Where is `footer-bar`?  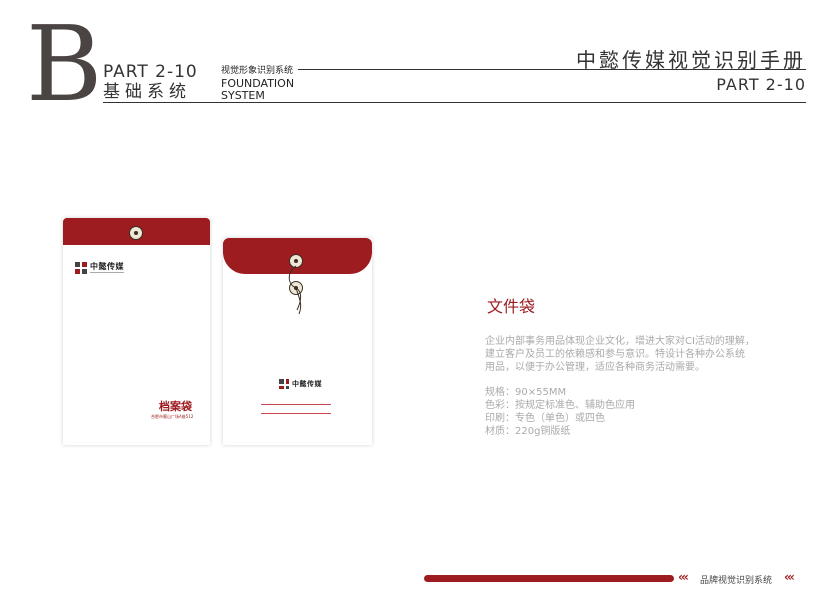
footer-bar is located at coordinates (549, 578).